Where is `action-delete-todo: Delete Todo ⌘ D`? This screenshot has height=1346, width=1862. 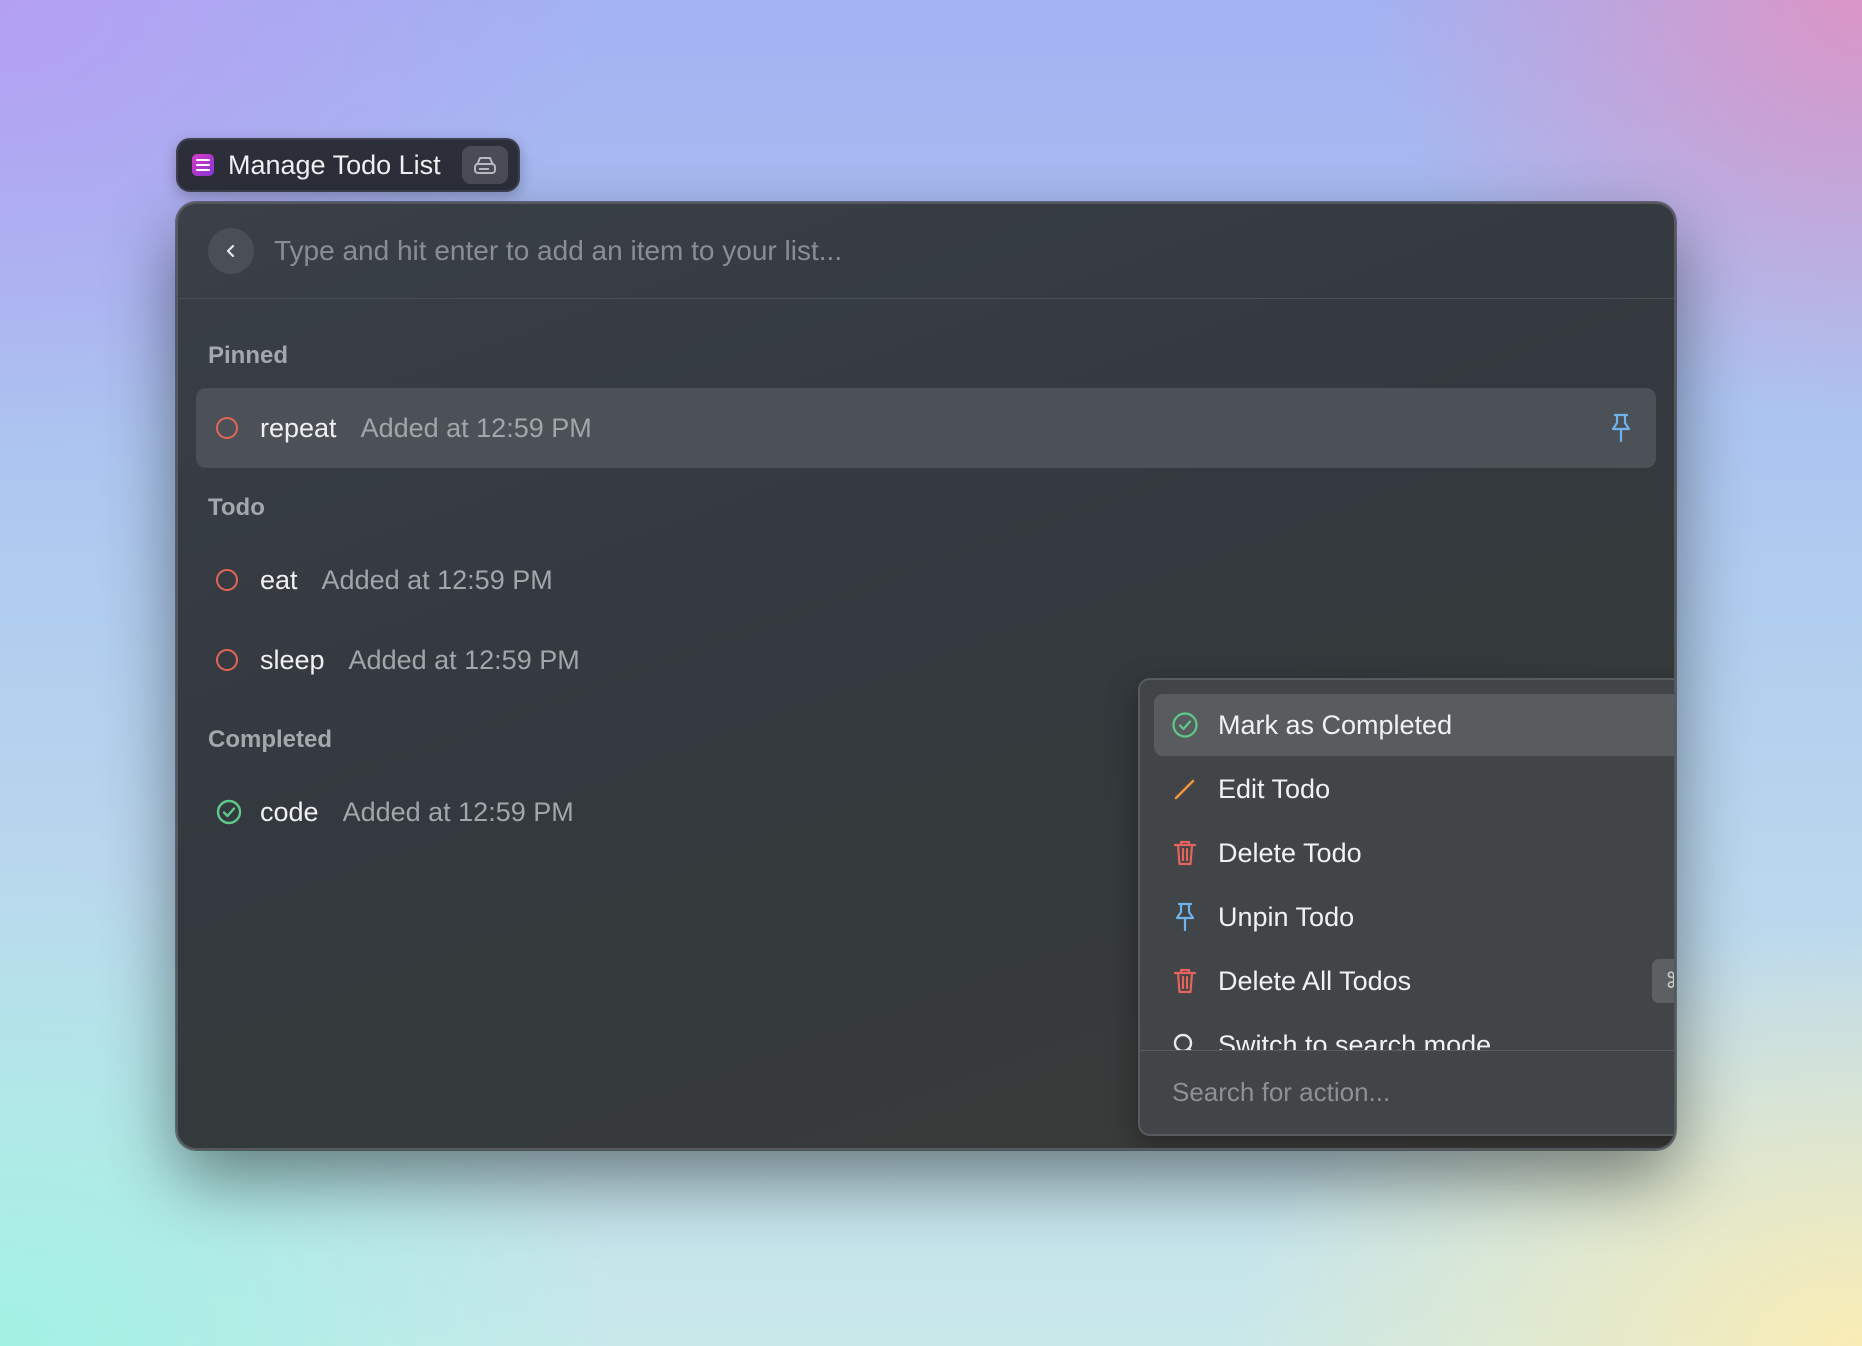 action-delete-todo: Delete Todo ⌘ D is located at coordinates (1414, 853).